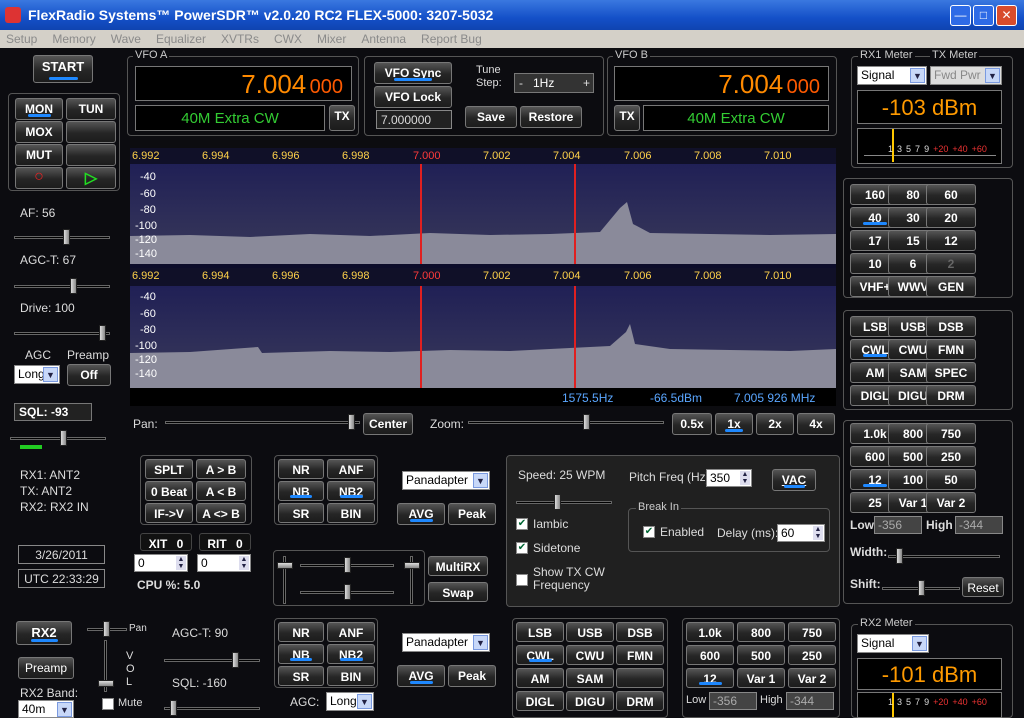  What do you see at coordinates (39, 178) in the screenshot?
I see `record-button: ○` at bounding box center [39, 178].